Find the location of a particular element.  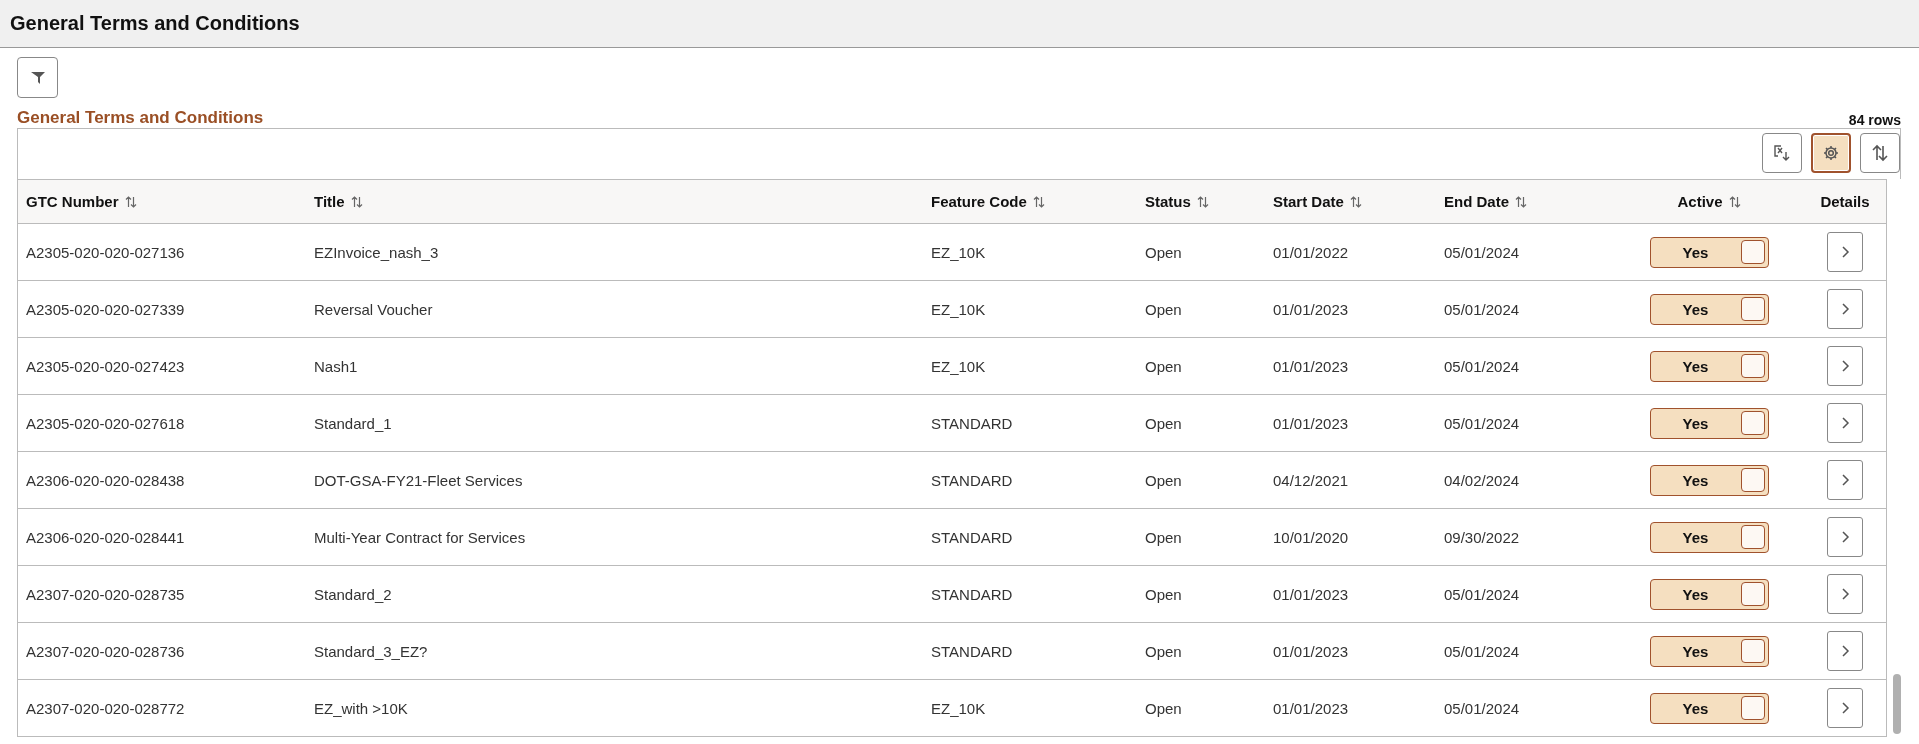

scrollbar-thumb is located at coordinates (1897, 704).